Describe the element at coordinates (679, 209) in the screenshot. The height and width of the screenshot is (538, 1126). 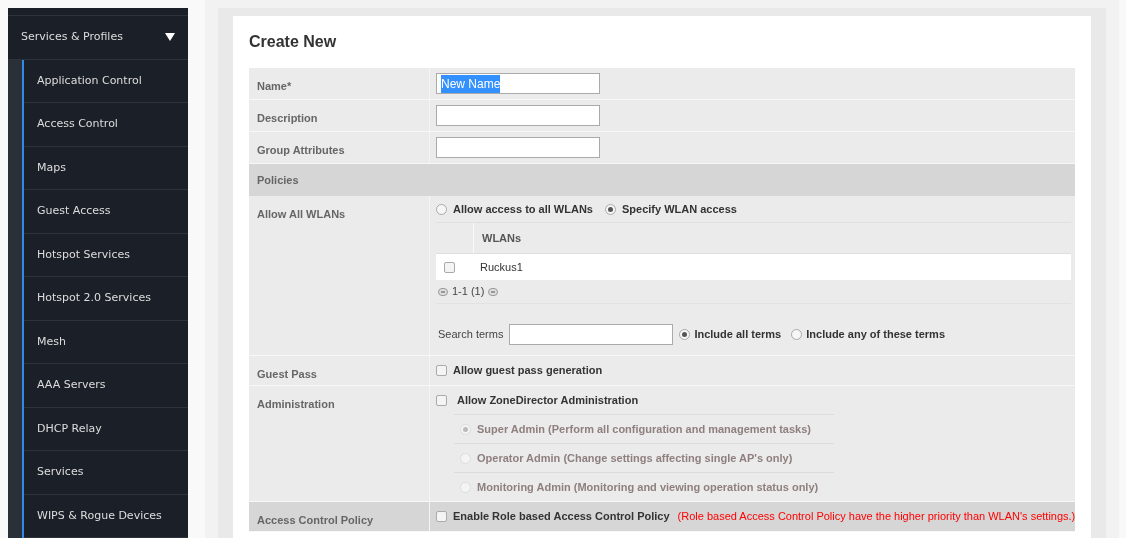
I see `radio-label: Specify WLAN access` at that location.